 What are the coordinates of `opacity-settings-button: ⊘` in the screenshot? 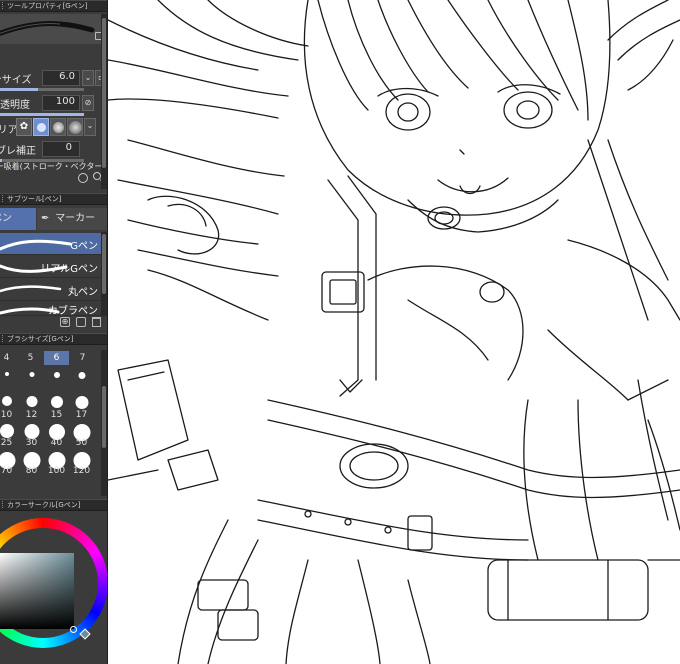 It's located at (88, 103).